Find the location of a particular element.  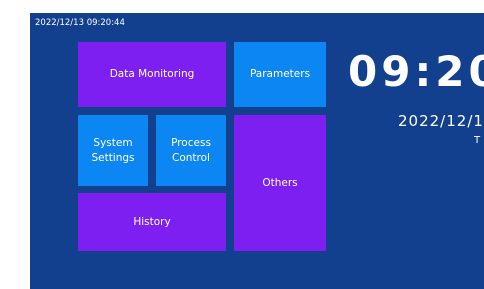

others-button: Others is located at coordinates (280, 183).